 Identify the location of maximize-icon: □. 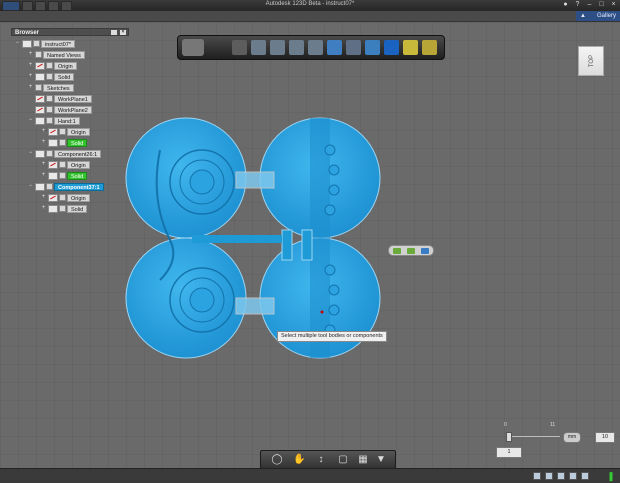
(601, 5).